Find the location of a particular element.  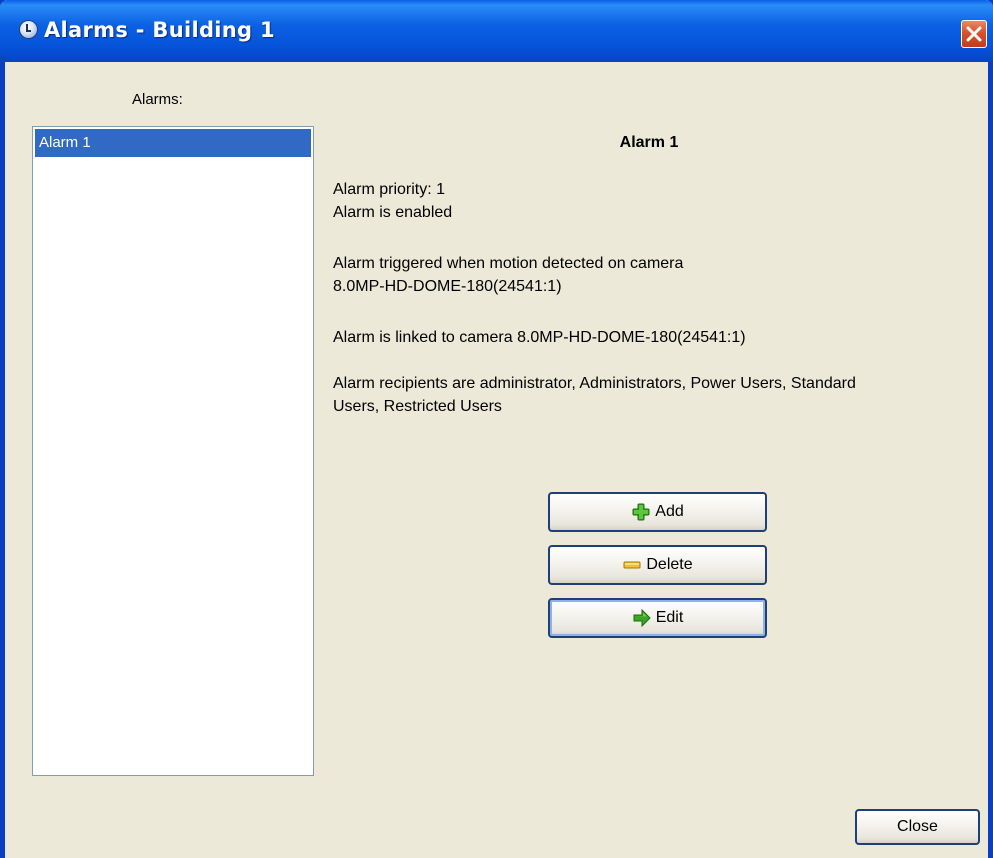

list-item-alarm-1: Alarm 1 is located at coordinates (173, 143).